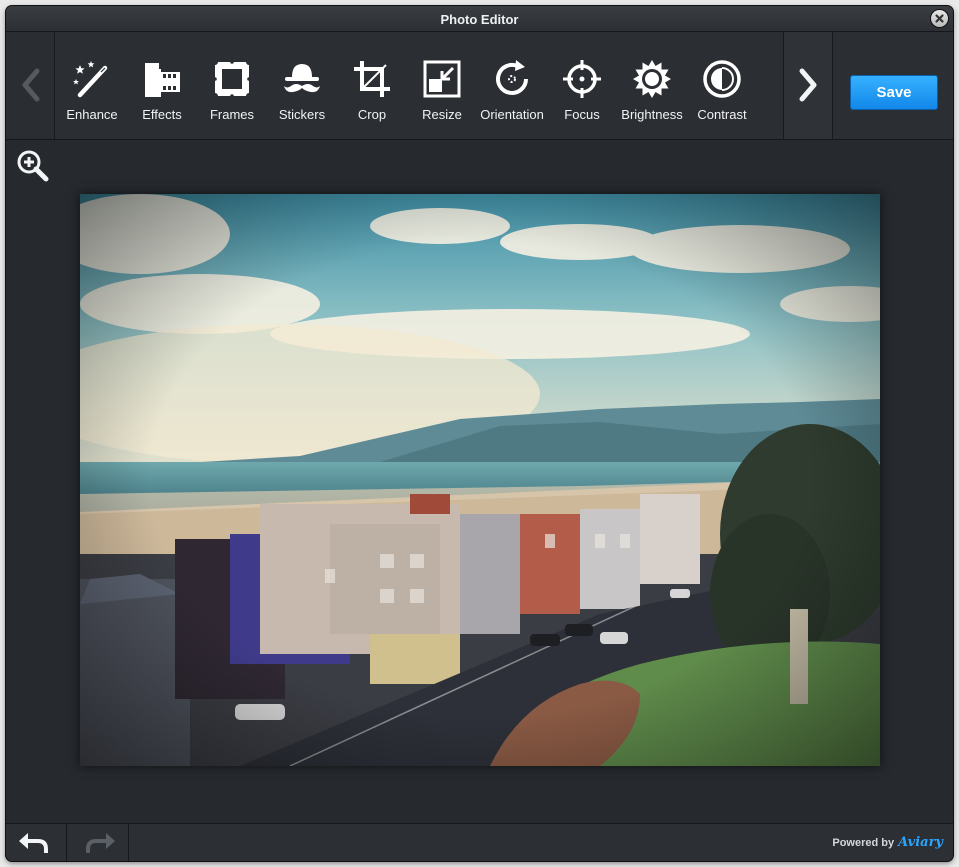 This screenshot has width=959, height=867. I want to click on chevron-right-icon, so click(808, 85).